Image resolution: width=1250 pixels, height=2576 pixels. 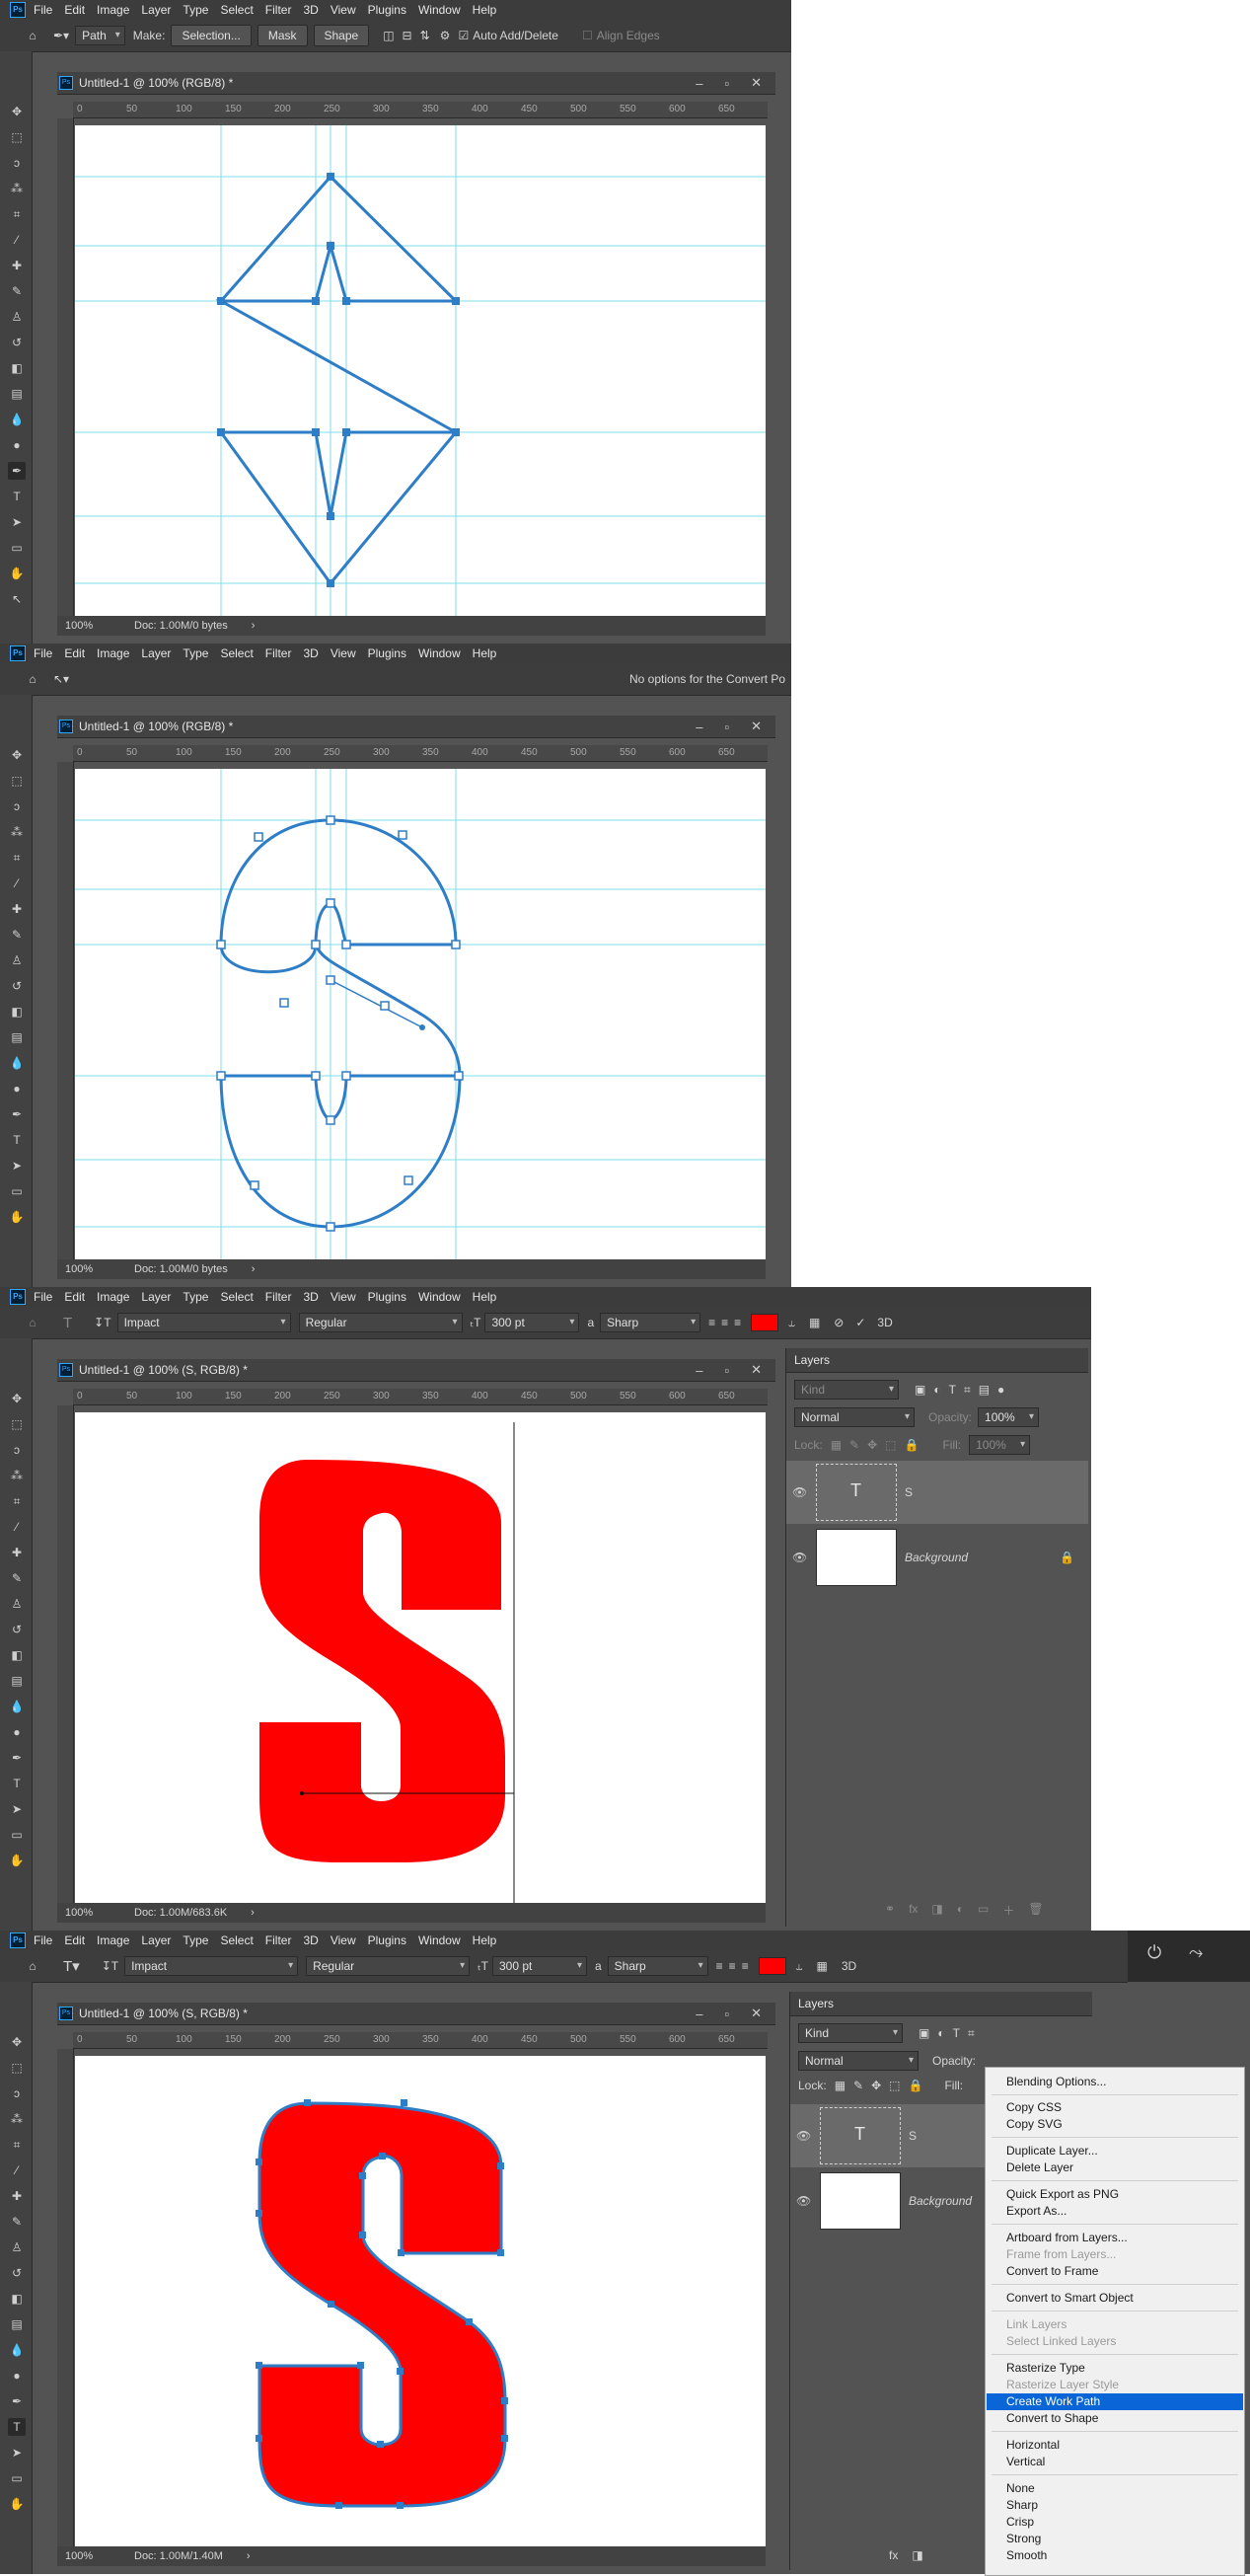 I want to click on menu-item-smooth: Smooth, so click(x=1115, y=2555).